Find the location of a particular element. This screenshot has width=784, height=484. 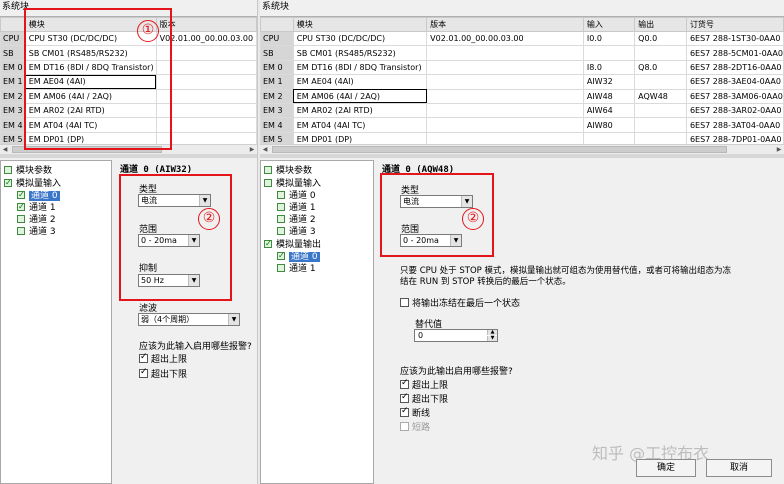

input-cell: AIW80 is located at coordinates (609, 125).